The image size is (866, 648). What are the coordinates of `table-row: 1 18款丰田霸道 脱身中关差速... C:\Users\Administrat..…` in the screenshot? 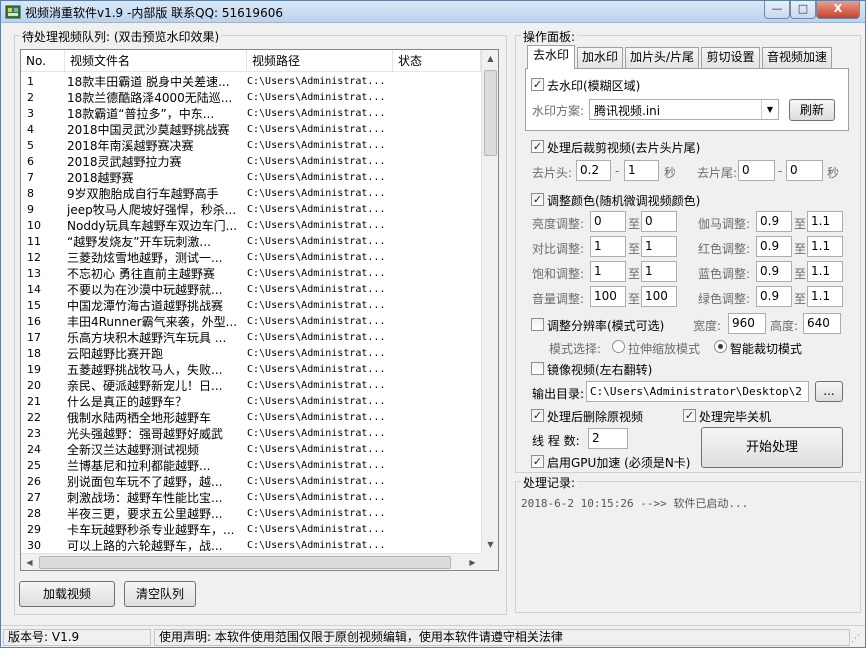 It's located at (251, 82).